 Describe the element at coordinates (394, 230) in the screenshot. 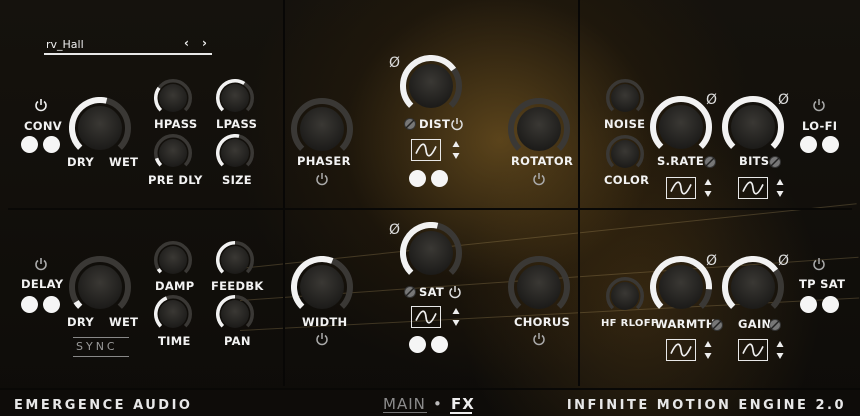

I see `sat-phase-invert-icon: Ø` at that location.